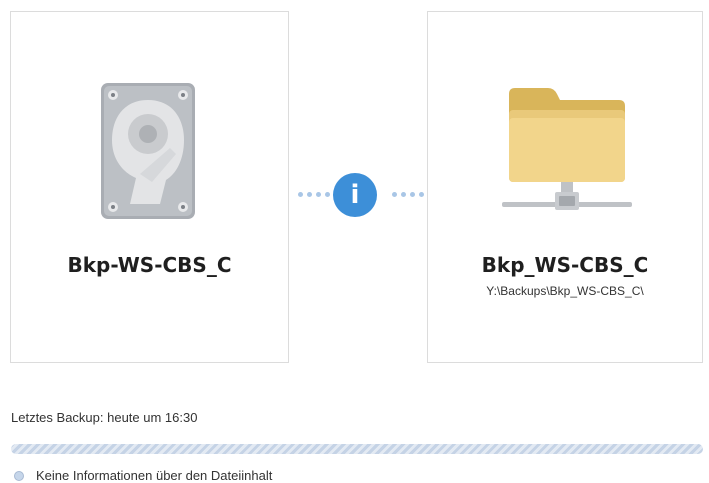 The image size is (709, 483). I want to click on content-info: Keine Informationen über den Dateiinhalt, so click(143, 475).